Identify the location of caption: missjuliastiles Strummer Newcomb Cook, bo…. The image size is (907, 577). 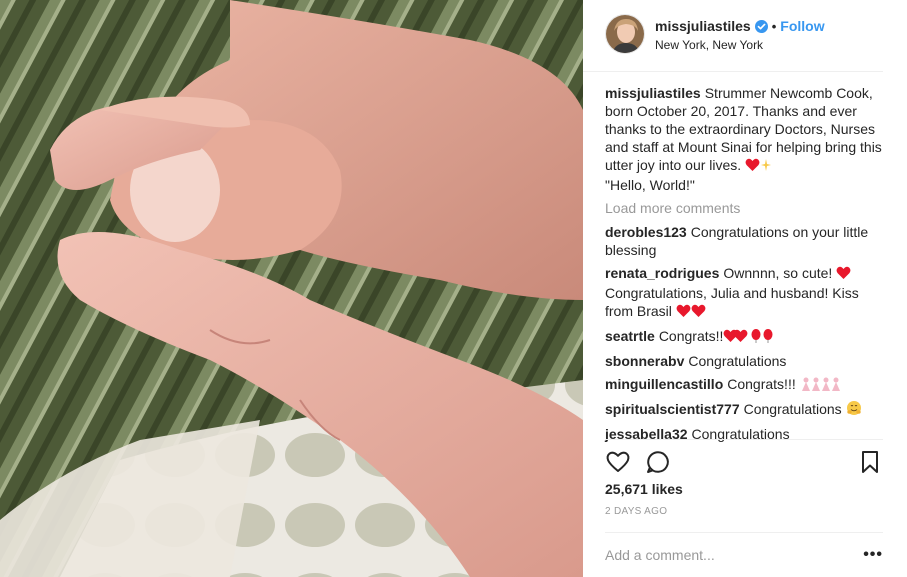
(744, 139).